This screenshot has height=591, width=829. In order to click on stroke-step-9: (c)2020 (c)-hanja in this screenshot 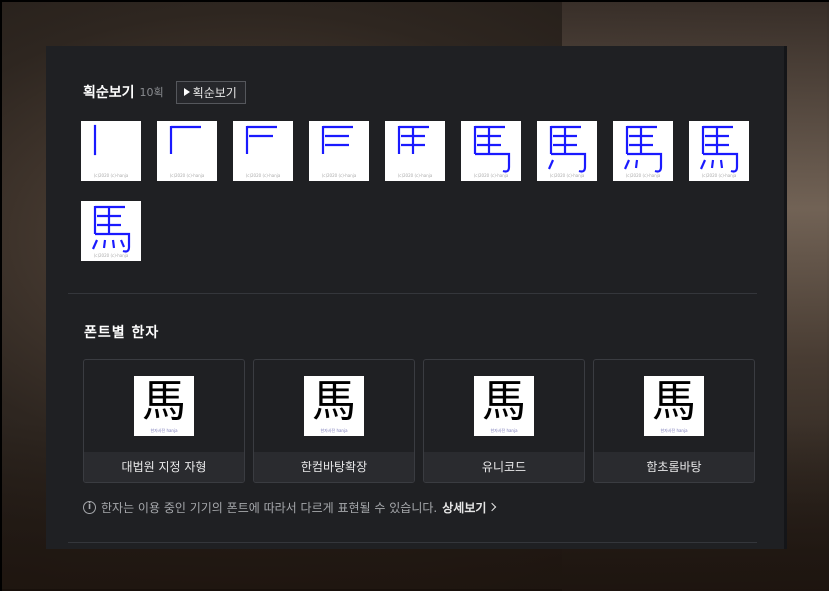, I will do `click(719, 151)`.